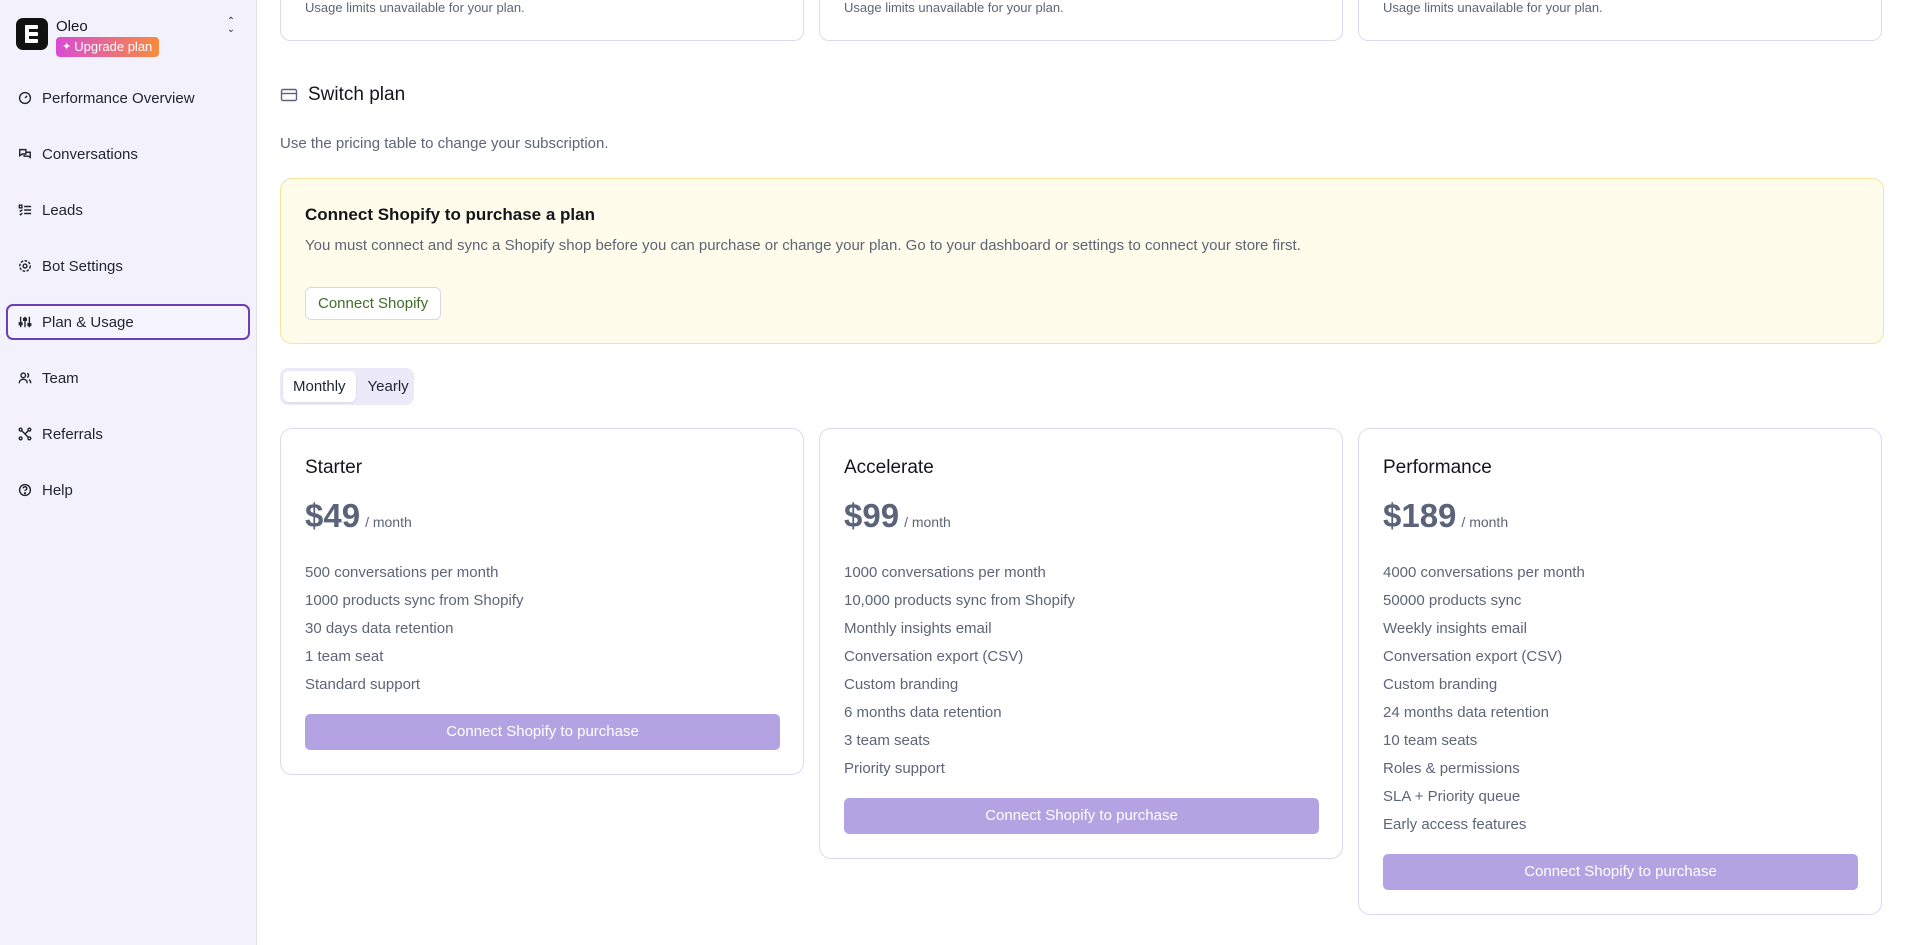 The height and width of the screenshot is (945, 1907). What do you see at coordinates (60, 378) in the screenshot?
I see `sidebar-item-label: Team` at bounding box center [60, 378].